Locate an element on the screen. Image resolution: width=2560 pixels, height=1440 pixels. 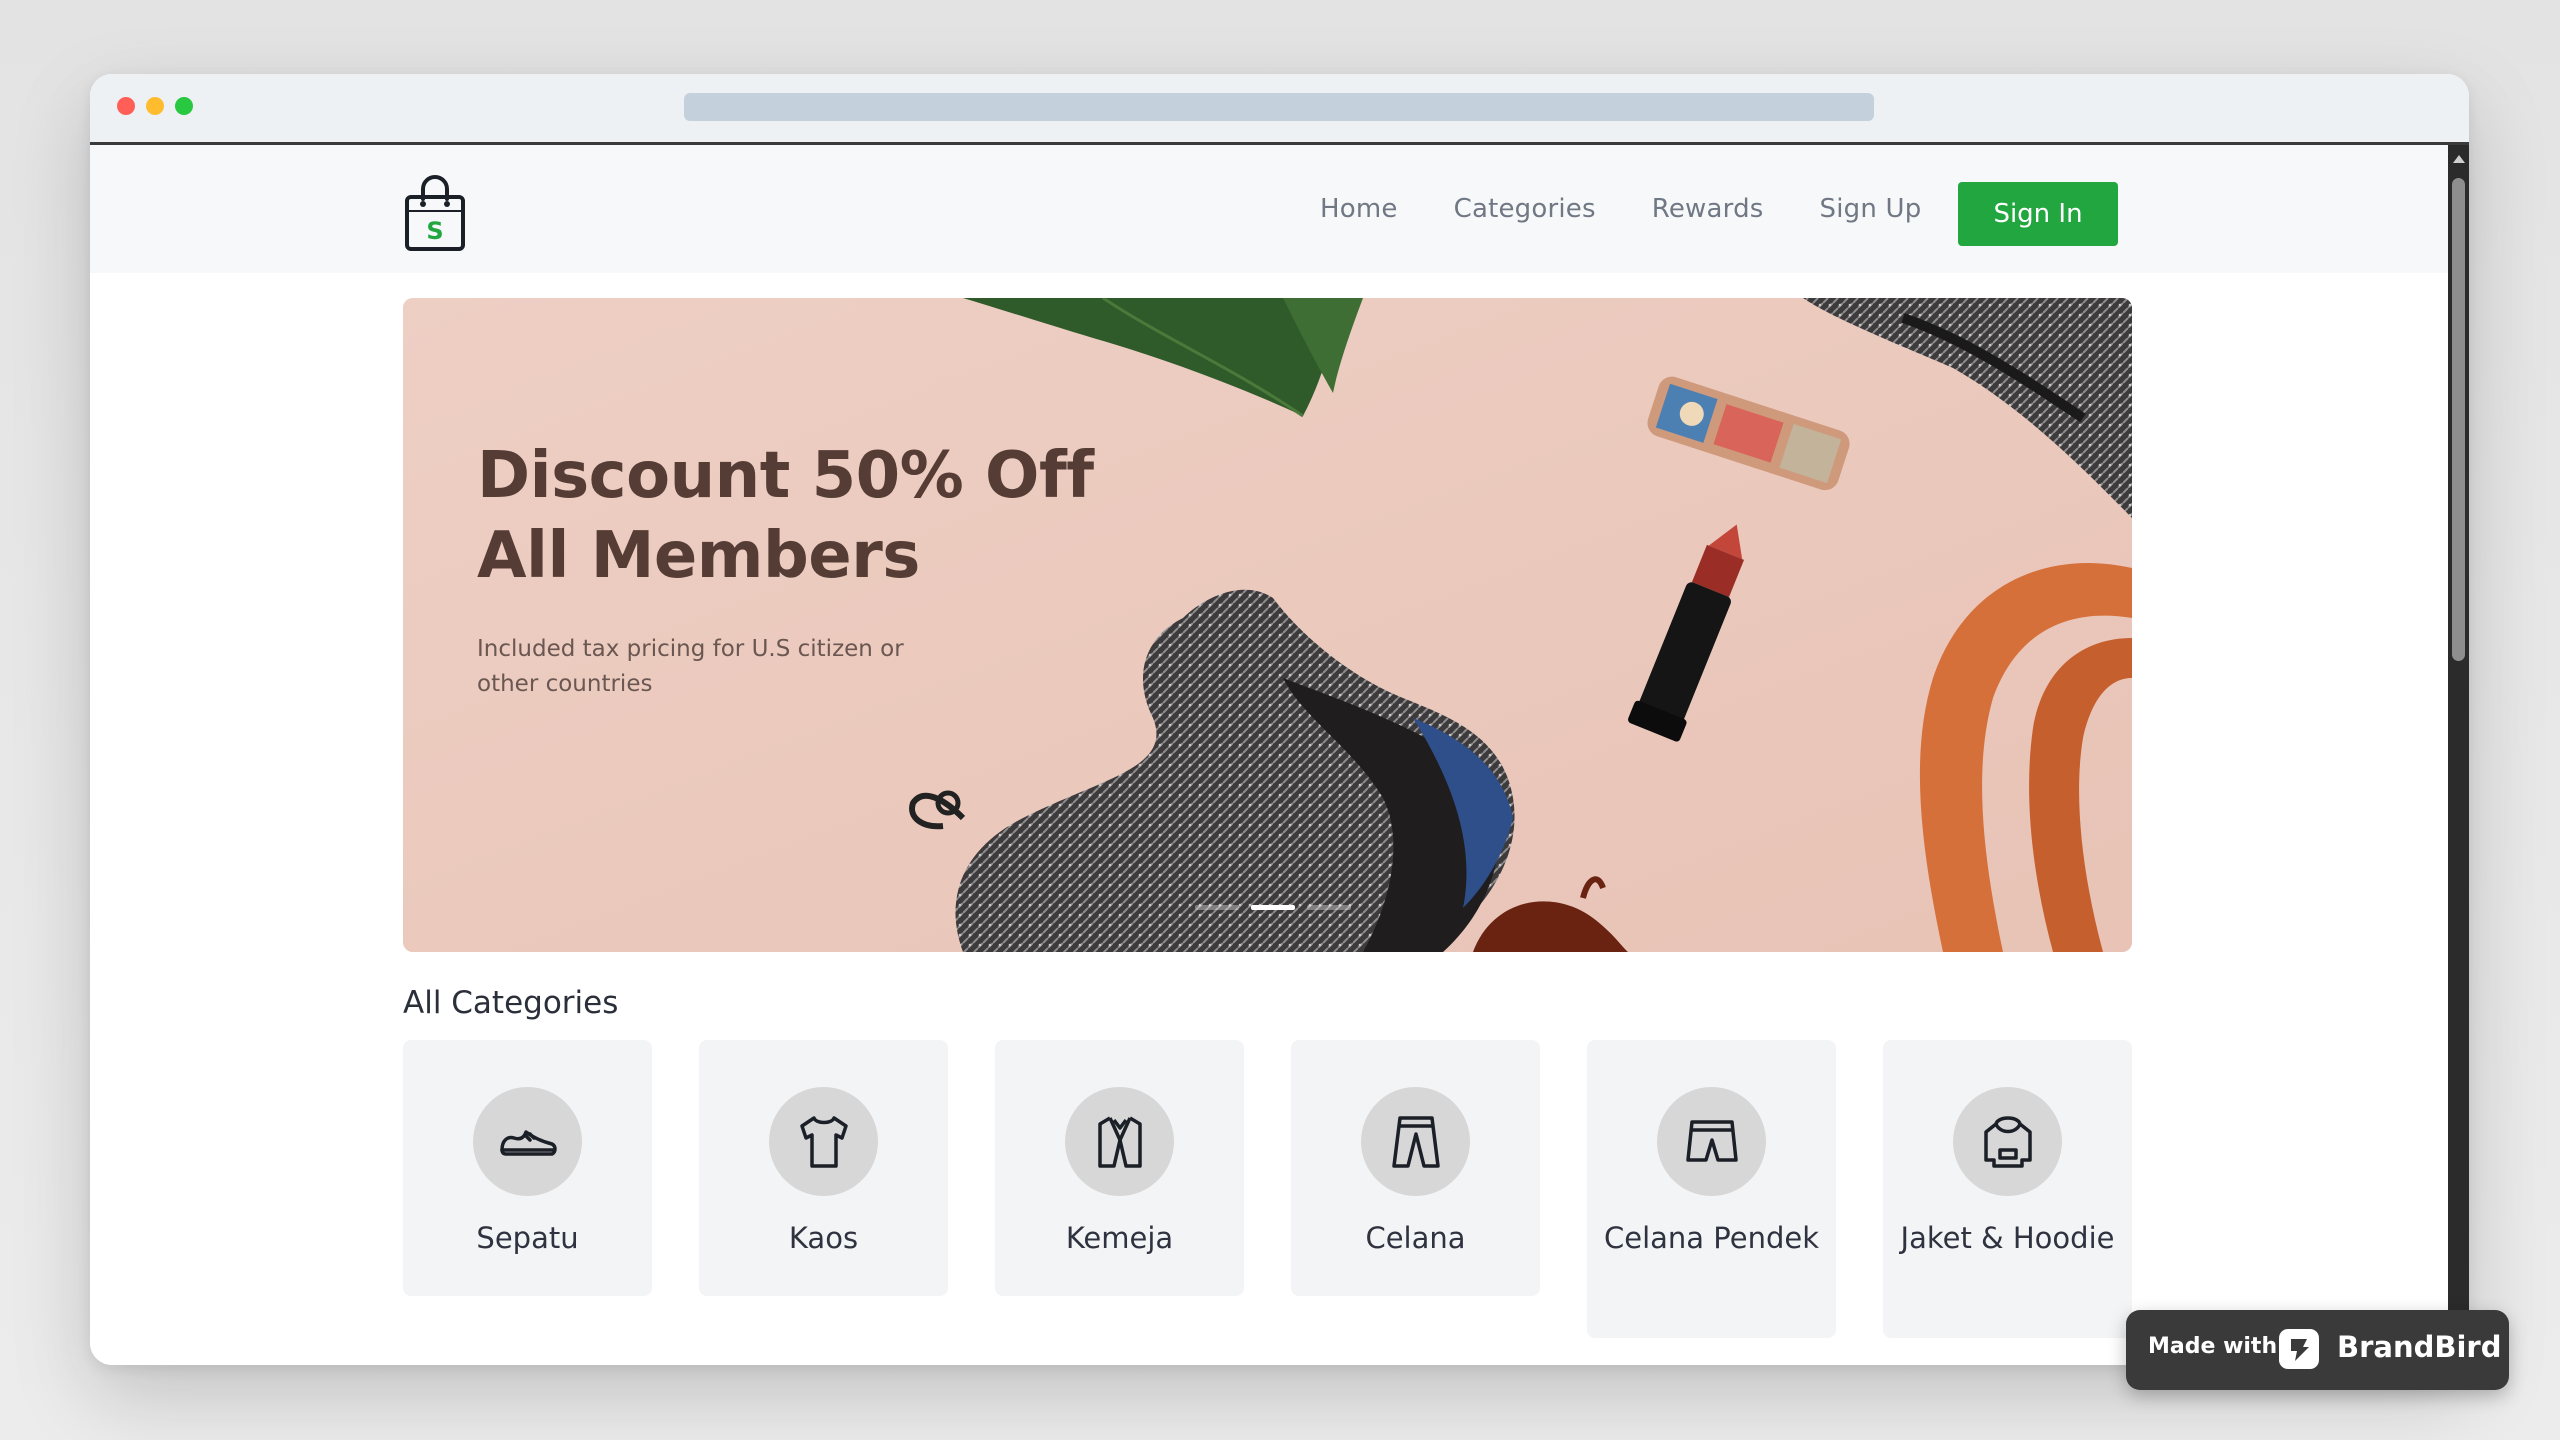
category-card-sepatu: Sepatu is located at coordinates (527, 1168).